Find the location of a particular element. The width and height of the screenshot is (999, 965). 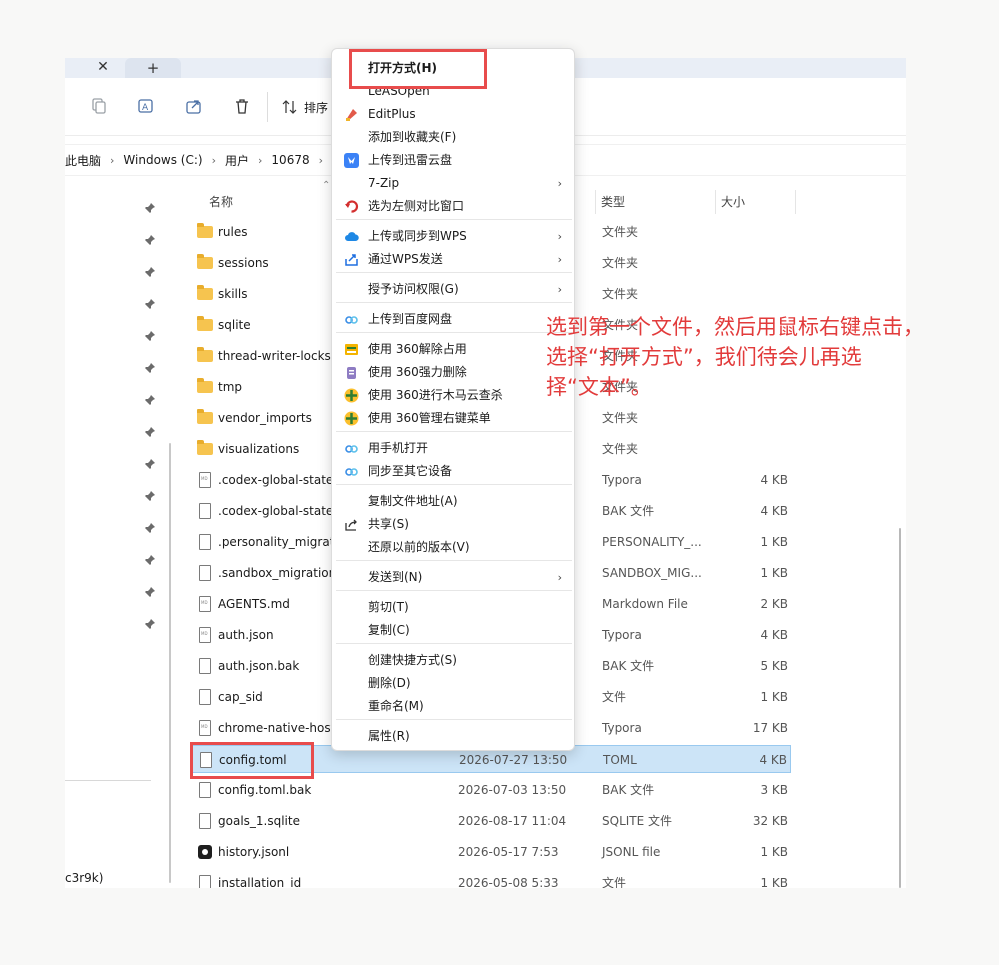

file-date: 2026-08-17 11:04 is located at coordinates (512, 821).